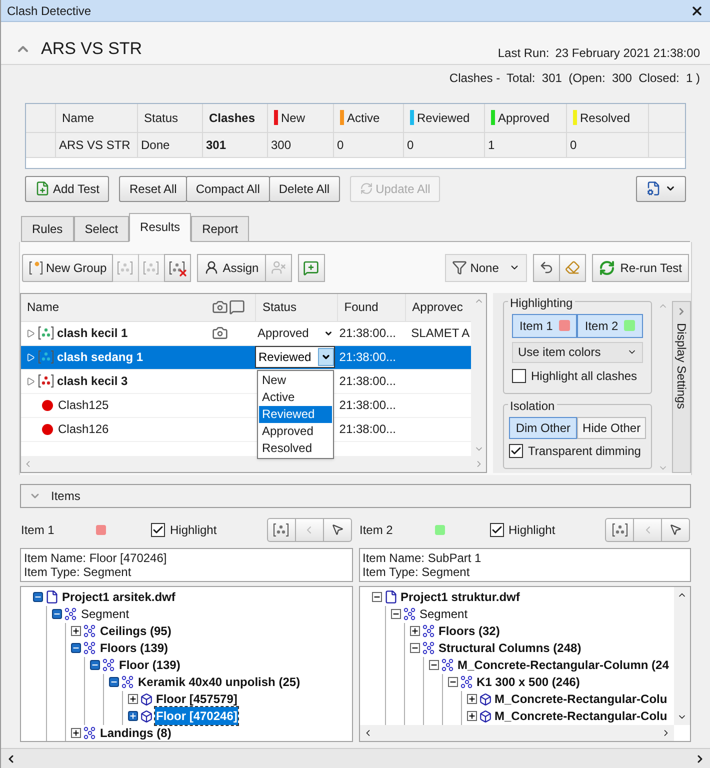  What do you see at coordinates (118, 597) in the screenshot?
I see `tree-item: Project1 arsitek.dwf` at bounding box center [118, 597].